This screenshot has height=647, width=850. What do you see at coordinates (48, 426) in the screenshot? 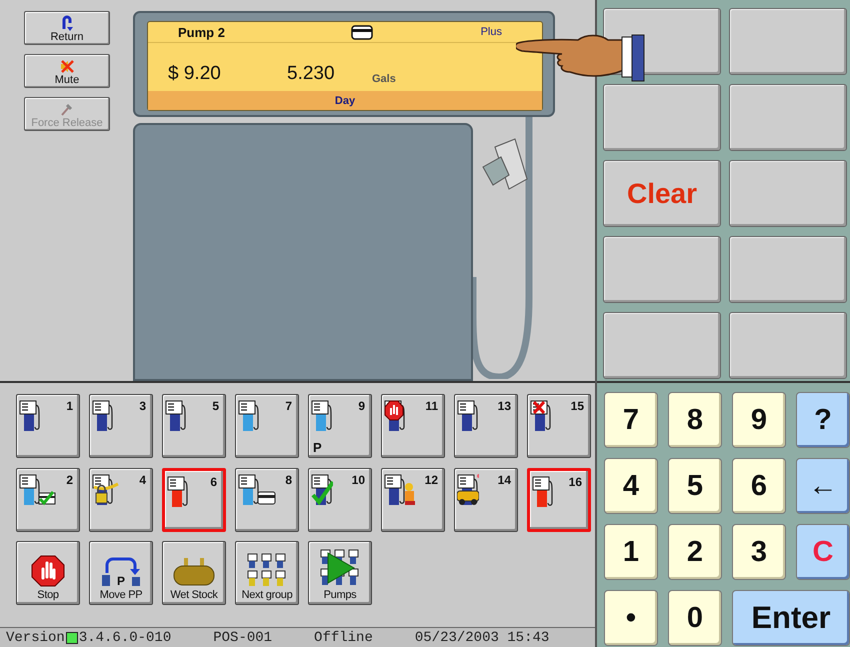
I see `pump-tile: 1` at bounding box center [48, 426].